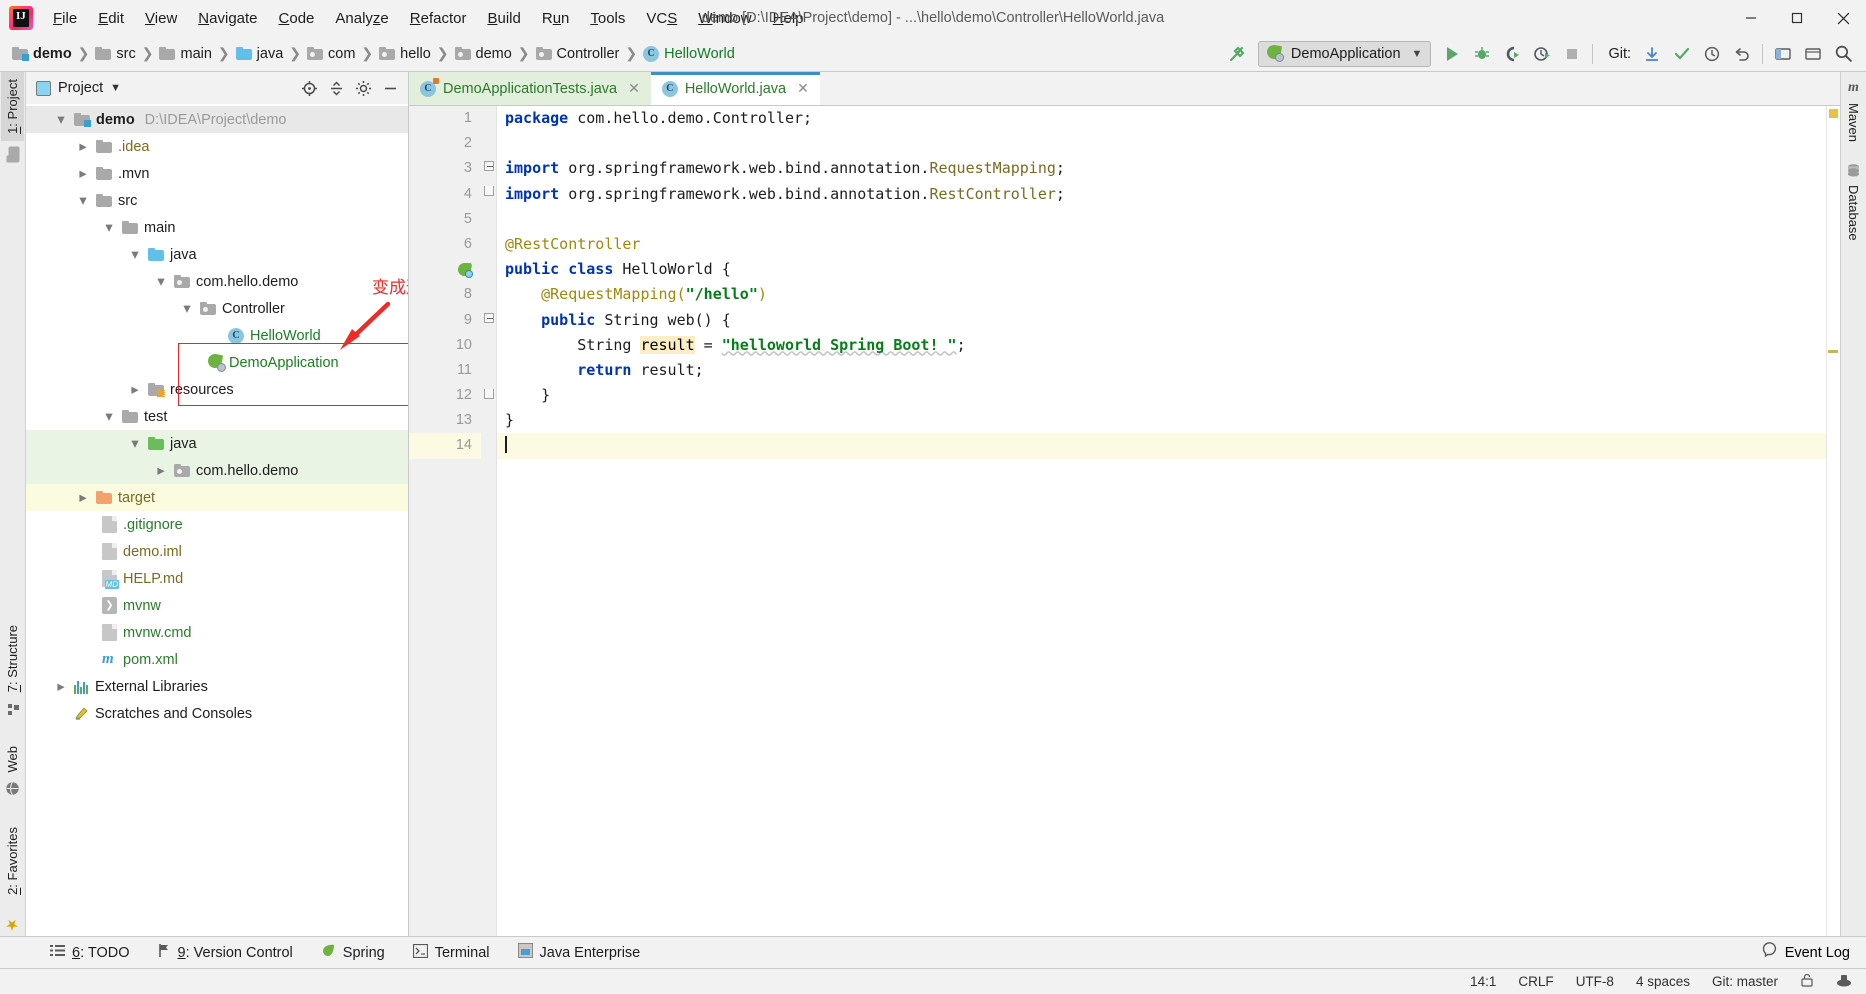 The width and height of the screenshot is (1866, 994). I want to click on breadcrumb-java: java, so click(260, 54).